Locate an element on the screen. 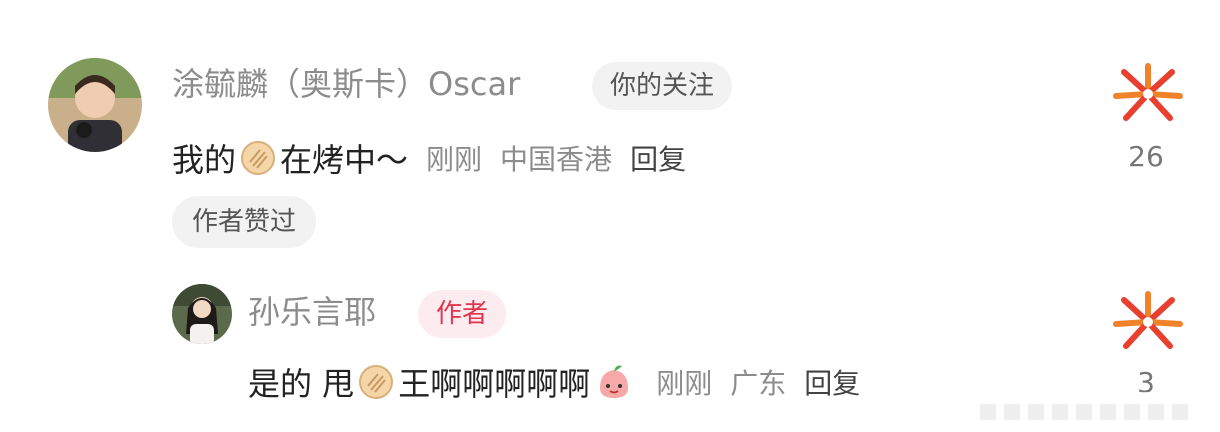 The height and width of the screenshot is (432, 1220). comment-text: 是的 甩 is located at coordinates (301, 384).